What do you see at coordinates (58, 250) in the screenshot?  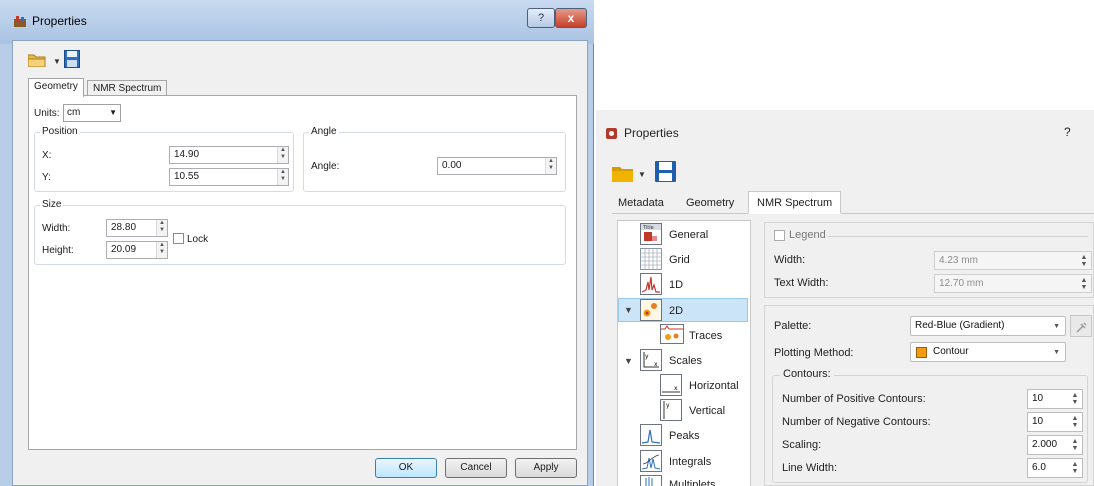 I see `height-label: Height:` at bounding box center [58, 250].